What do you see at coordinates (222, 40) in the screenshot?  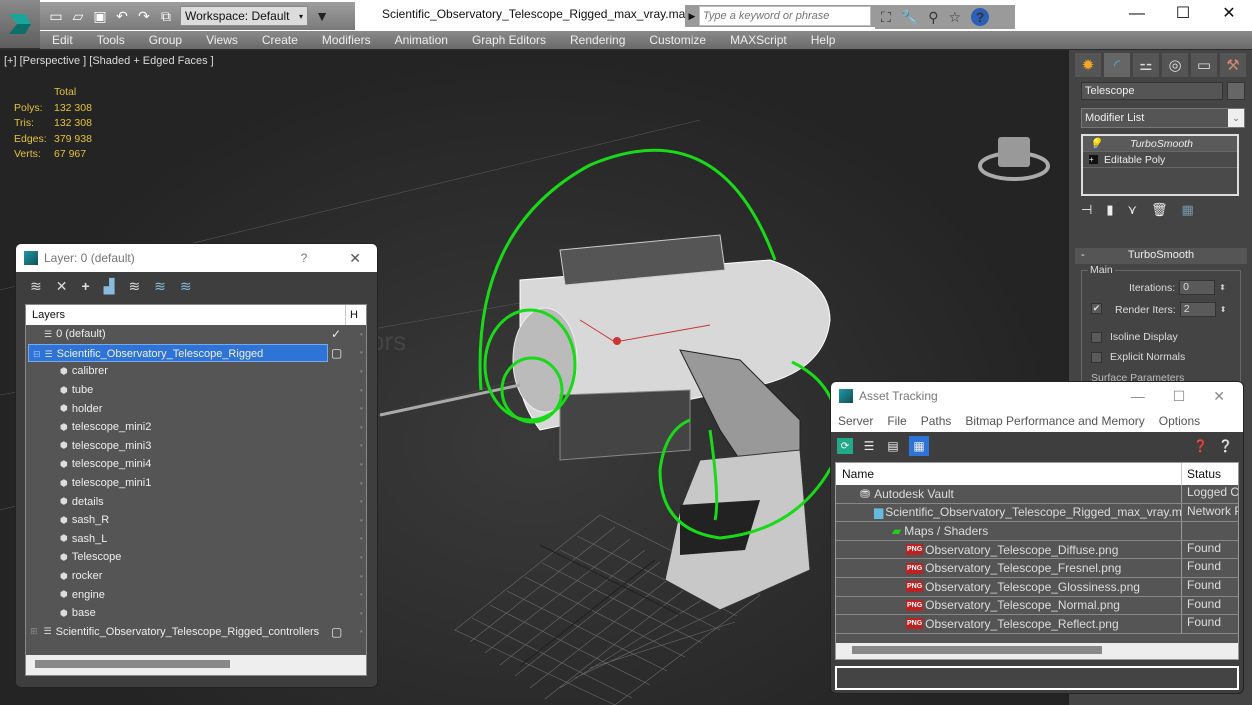 I see `menu-views: Views` at bounding box center [222, 40].